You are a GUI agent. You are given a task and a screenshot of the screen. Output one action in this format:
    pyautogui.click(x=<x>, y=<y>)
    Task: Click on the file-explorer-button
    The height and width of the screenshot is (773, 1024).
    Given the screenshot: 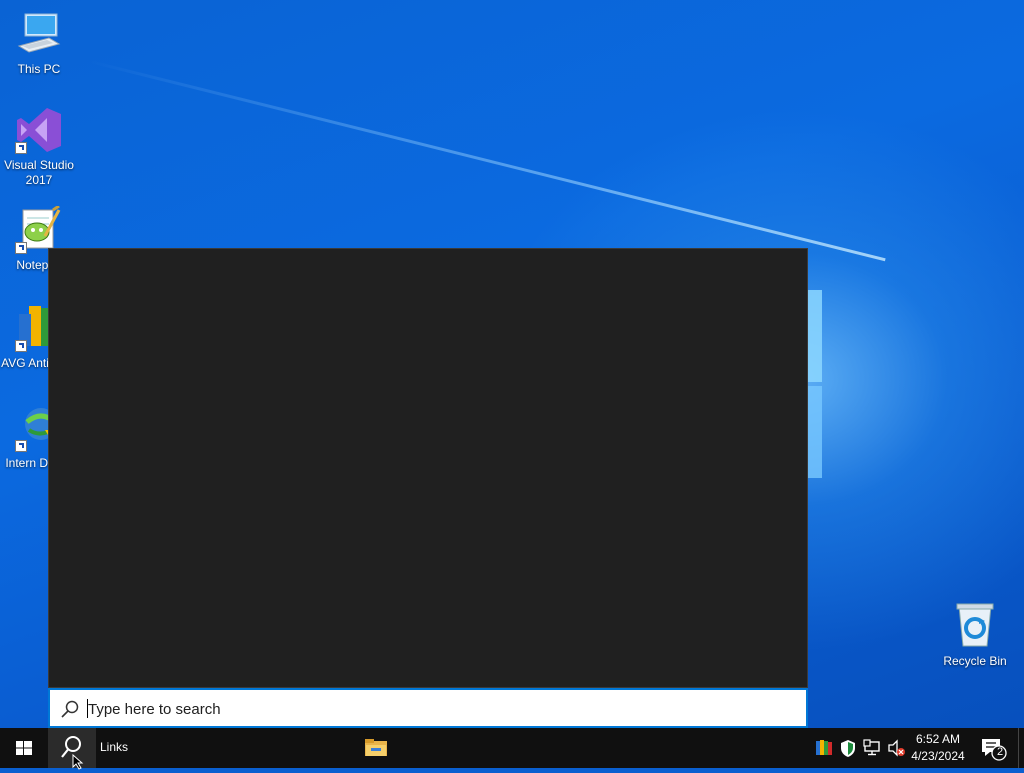 What is the action you would take?
    pyautogui.click(x=376, y=748)
    